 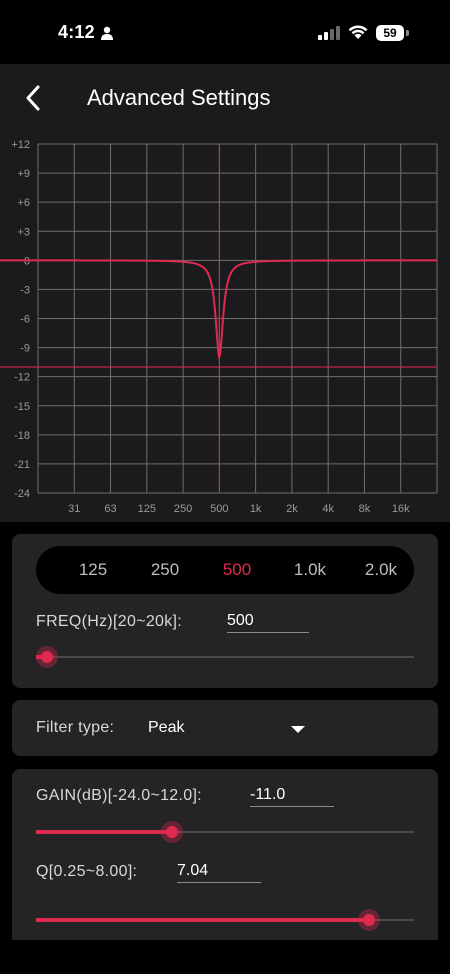 What do you see at coordinates (381, 570) in the screenshot?
I see `preset-2.0k: 2.0k` at bounding box center [381, 570].